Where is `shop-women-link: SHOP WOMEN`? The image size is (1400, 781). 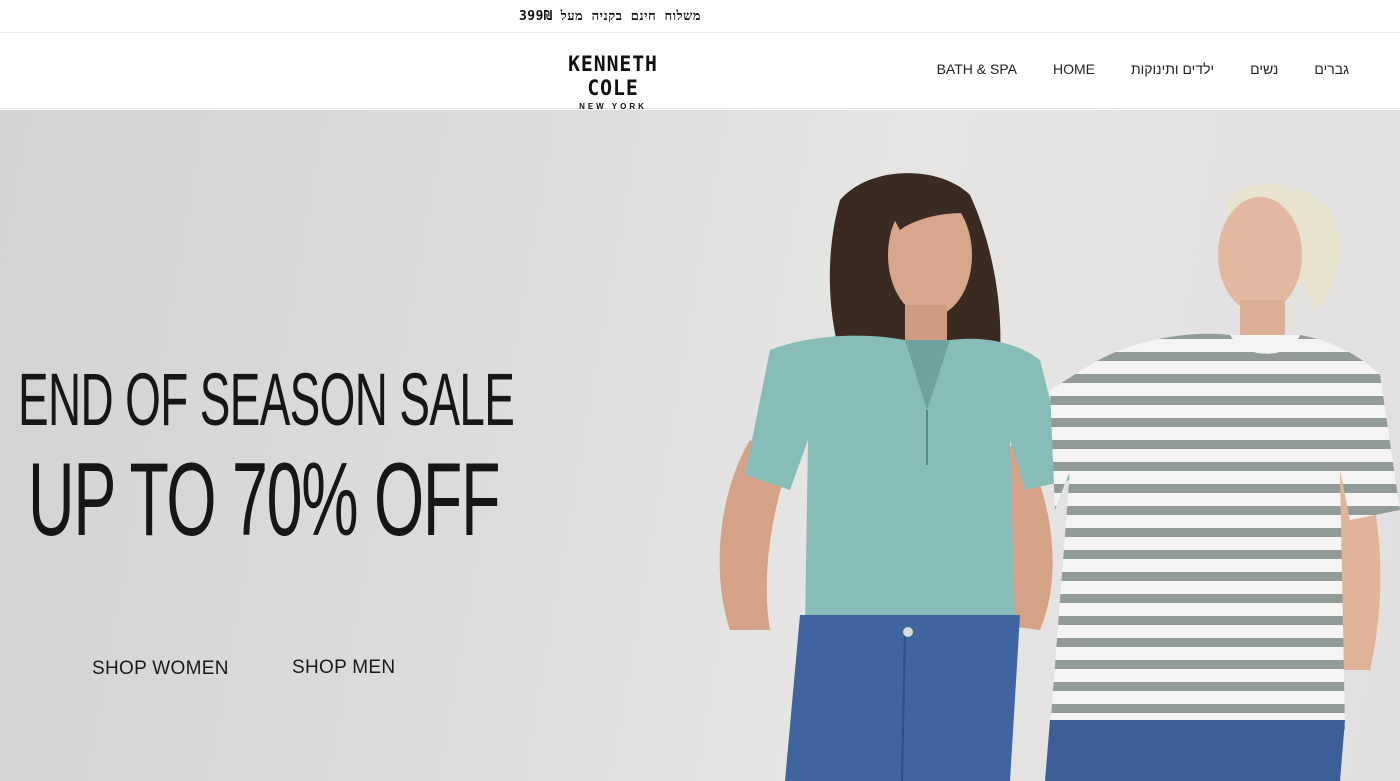
shop-women-link: SHOP WOMEN is located at coordinates (160, 669).